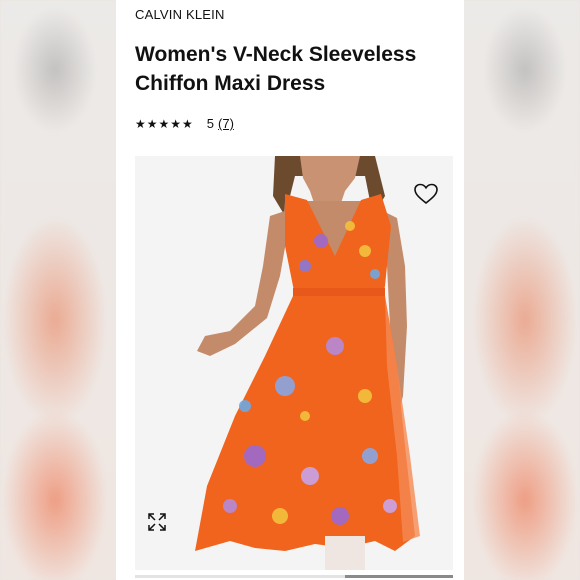  I want to click on image-carousel-scrollbar, so click(294, 576).